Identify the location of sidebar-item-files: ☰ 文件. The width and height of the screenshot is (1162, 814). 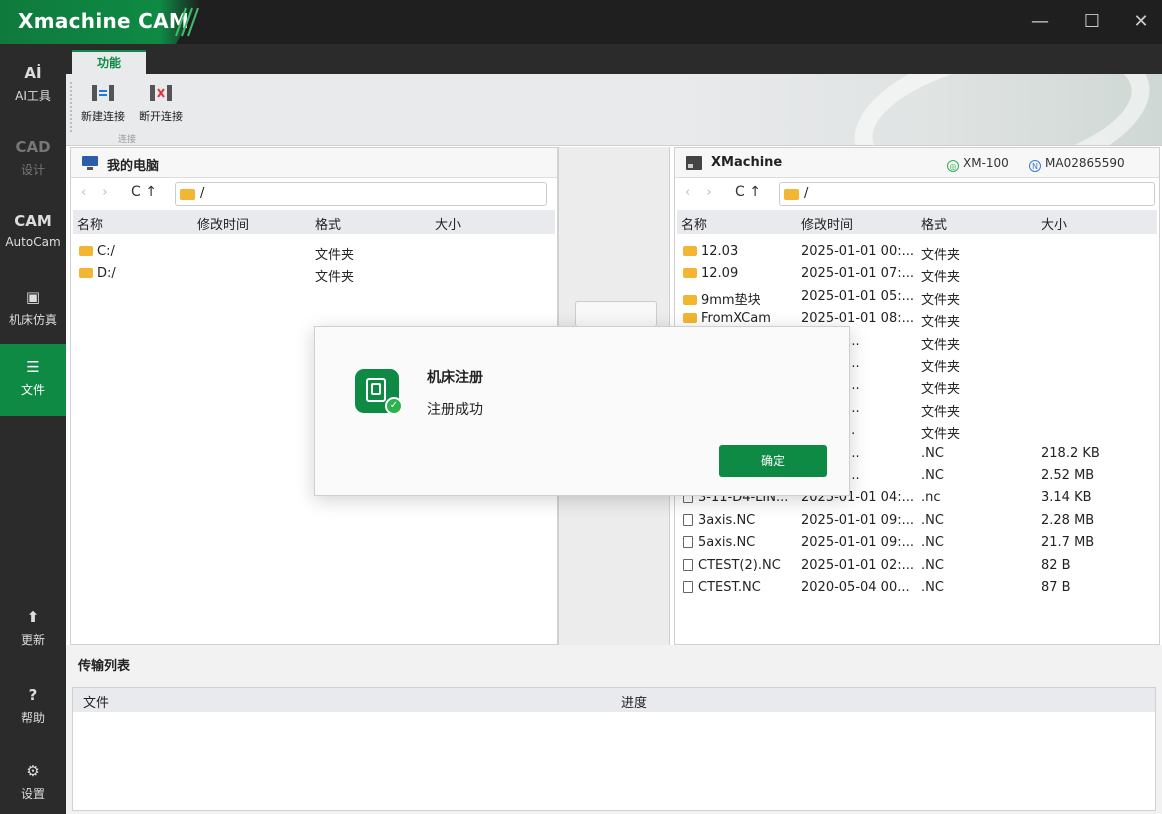
(33, 380).